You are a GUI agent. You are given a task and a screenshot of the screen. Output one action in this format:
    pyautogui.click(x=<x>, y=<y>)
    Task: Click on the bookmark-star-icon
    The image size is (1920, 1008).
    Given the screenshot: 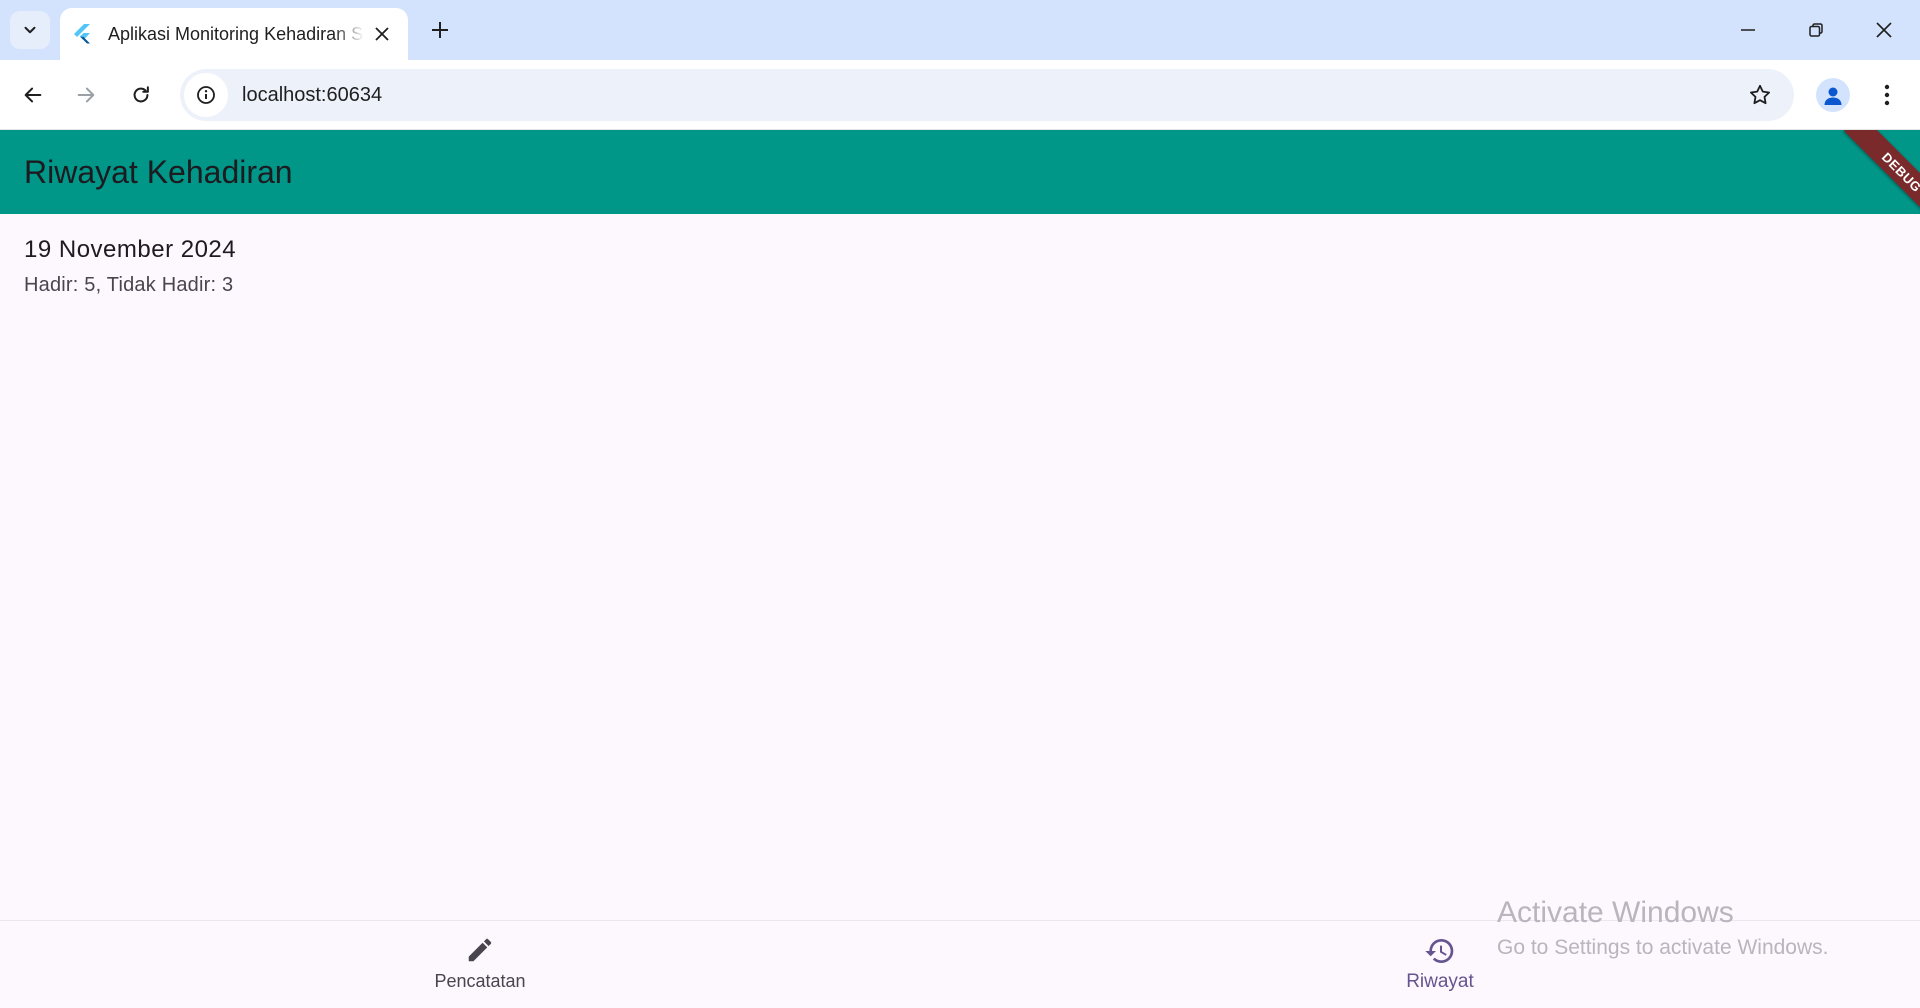 What is the action you would take?
    pyautogui.click(x=1760, y=95)
    